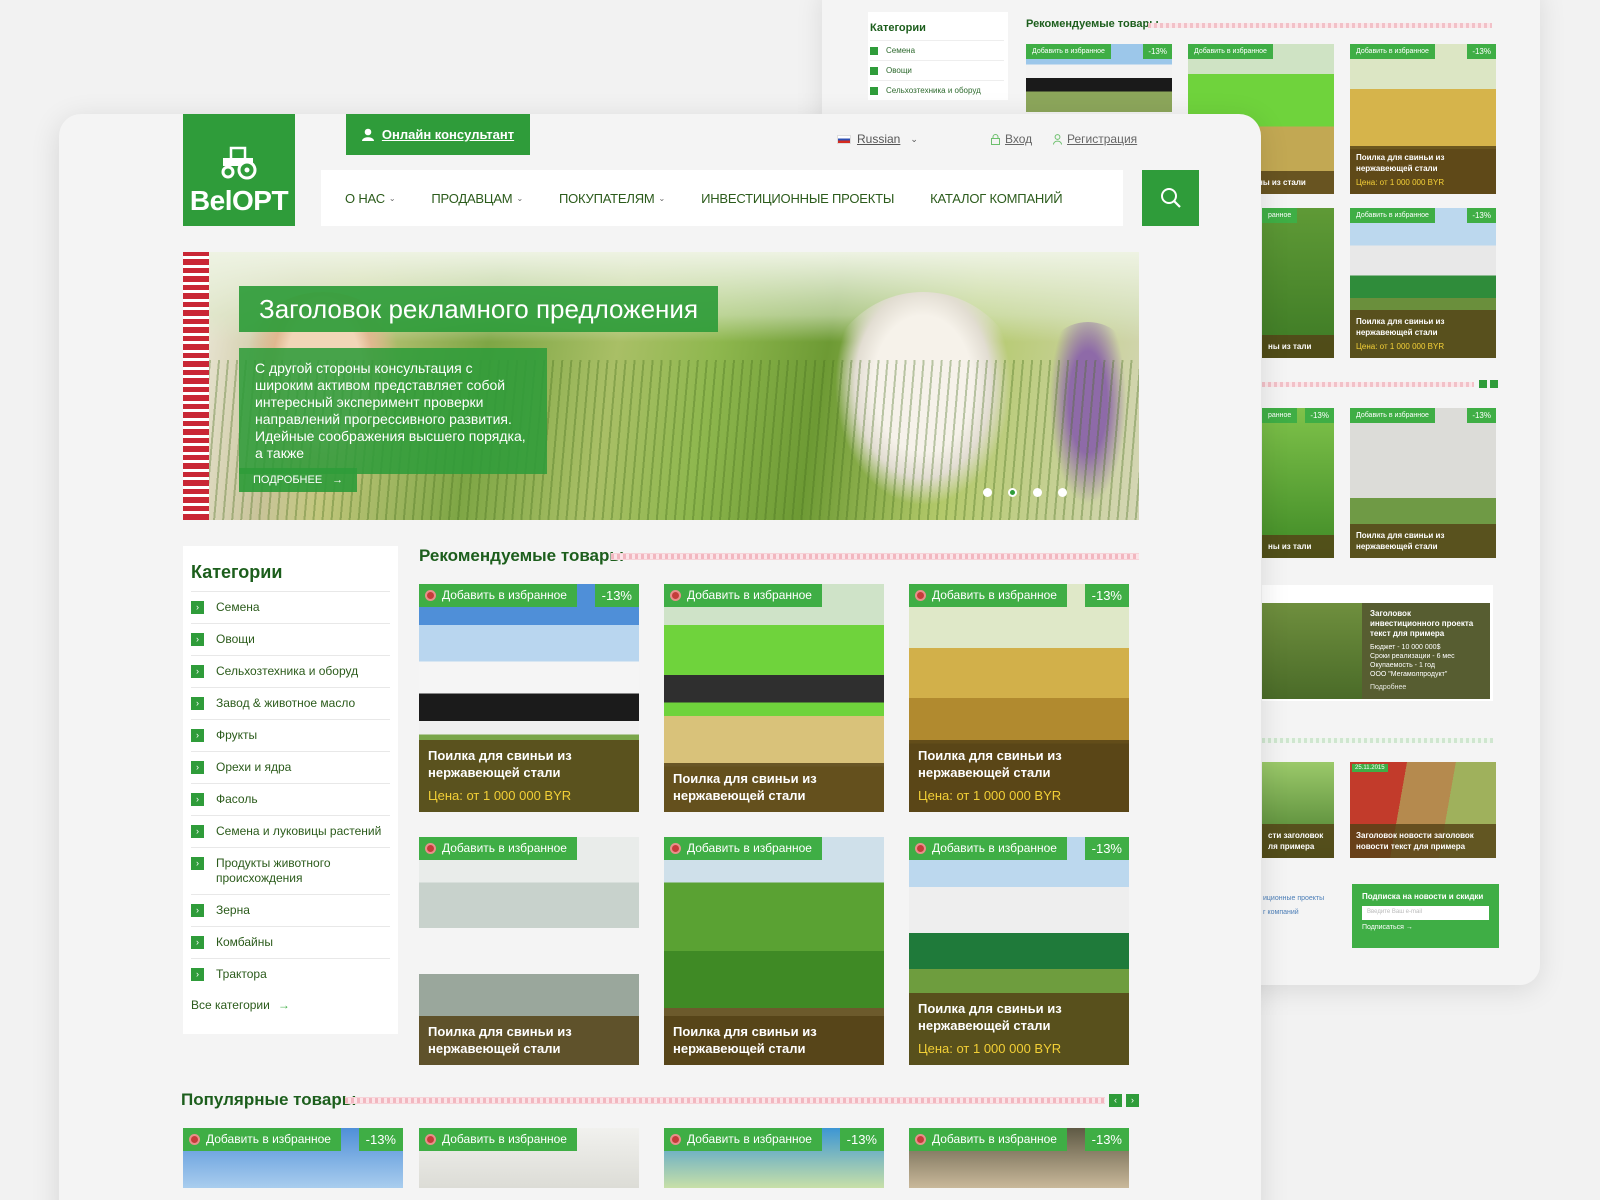 The image size is (1600, 1200). What do you see at coordinates (239, 170) in the screenshot?
I see `logo: BelOPT` at bounding box center [239, 170].